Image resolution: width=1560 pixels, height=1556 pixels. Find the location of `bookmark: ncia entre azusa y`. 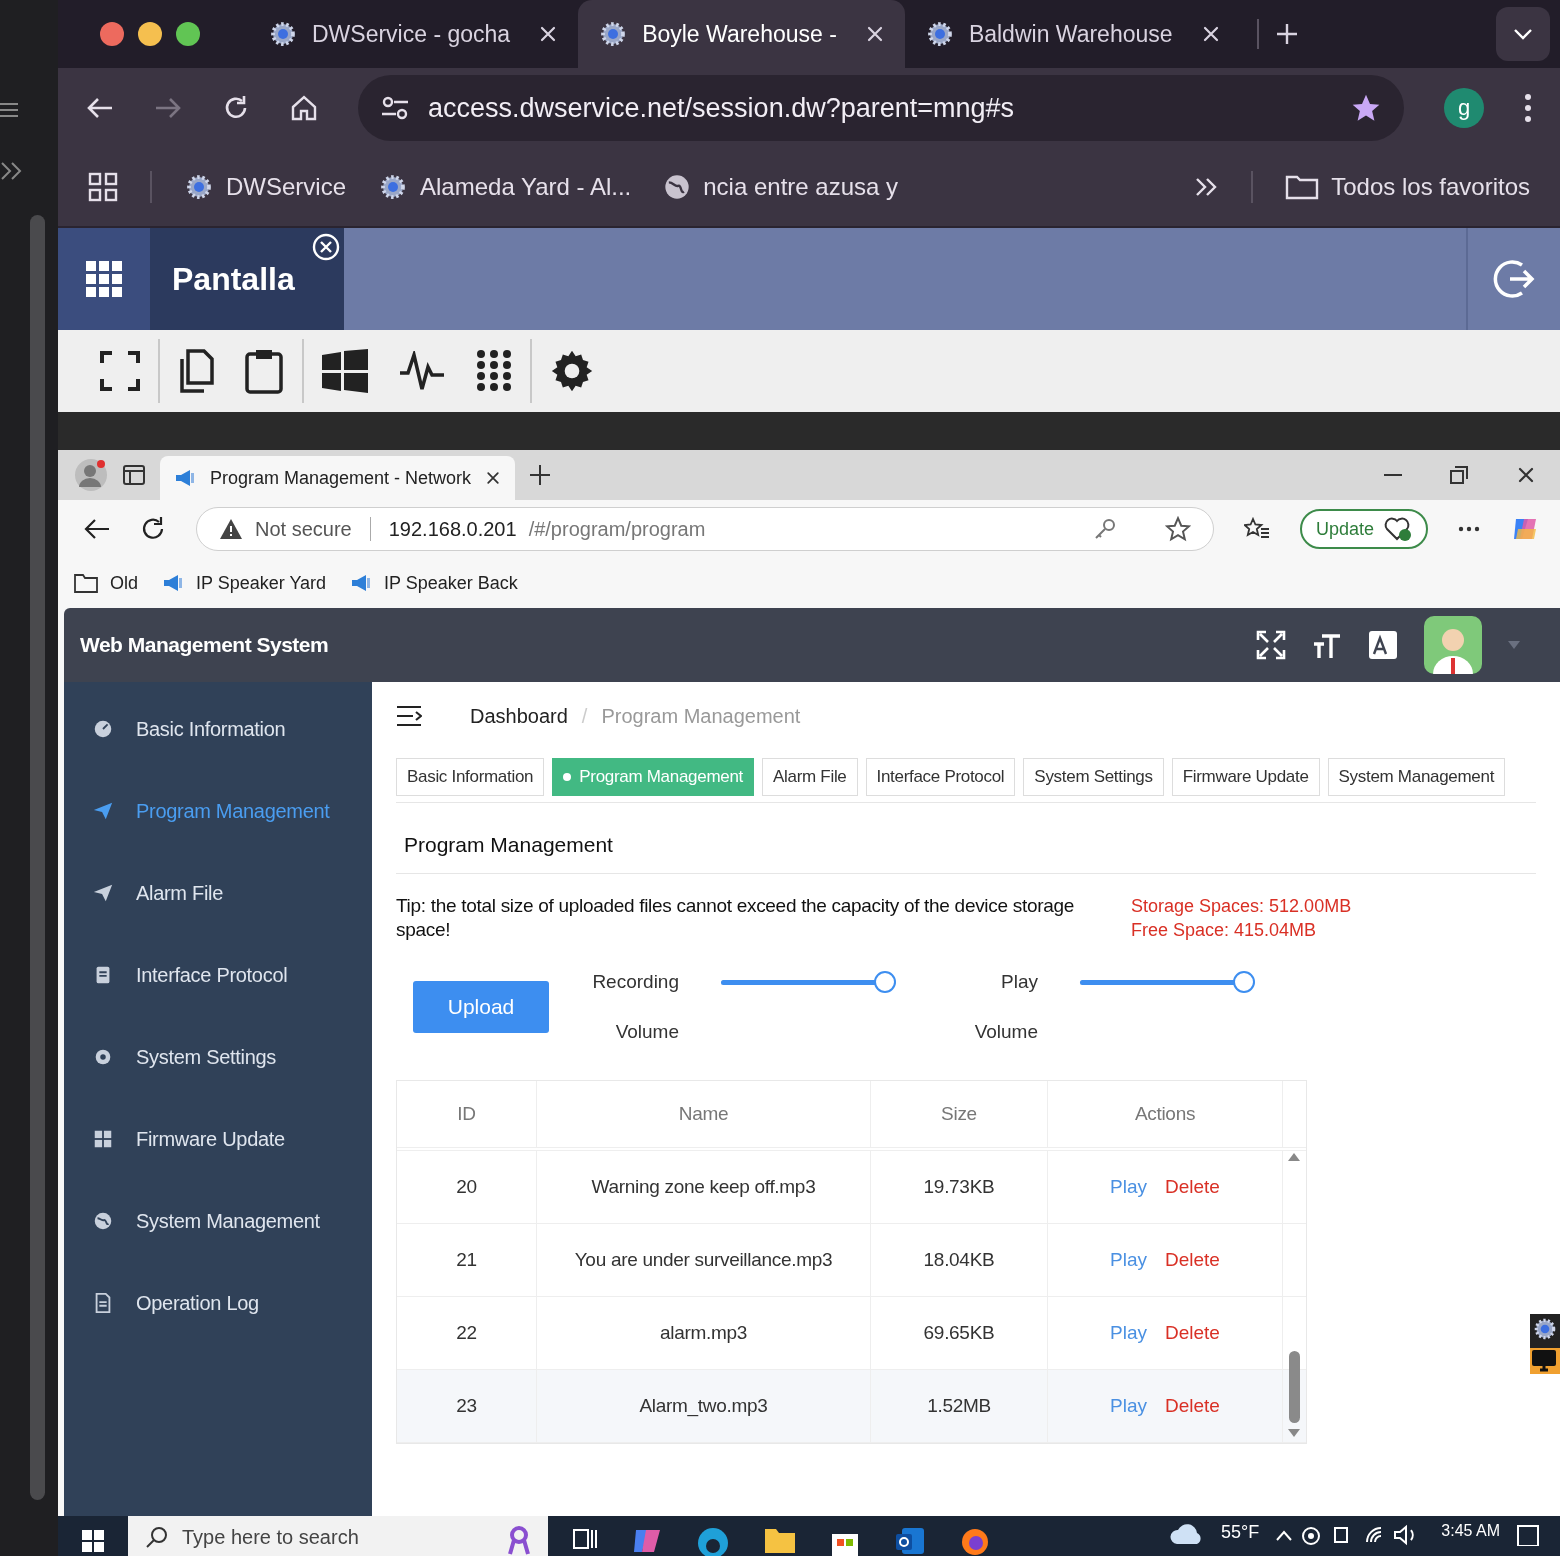

bookmark: ncia entre azusa y is located at coordinates (780, 187).